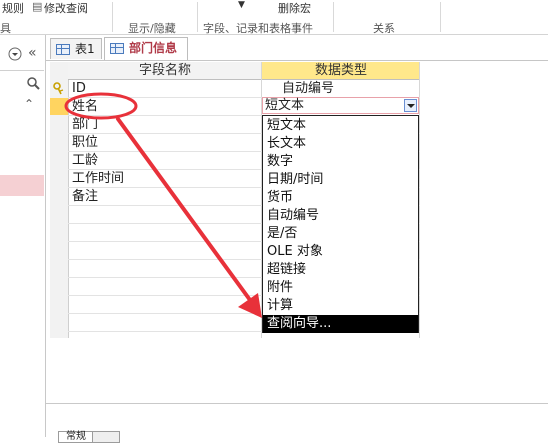 The image size is (548, 443). I want to click on highlight-ellipse, so click(101, 106).